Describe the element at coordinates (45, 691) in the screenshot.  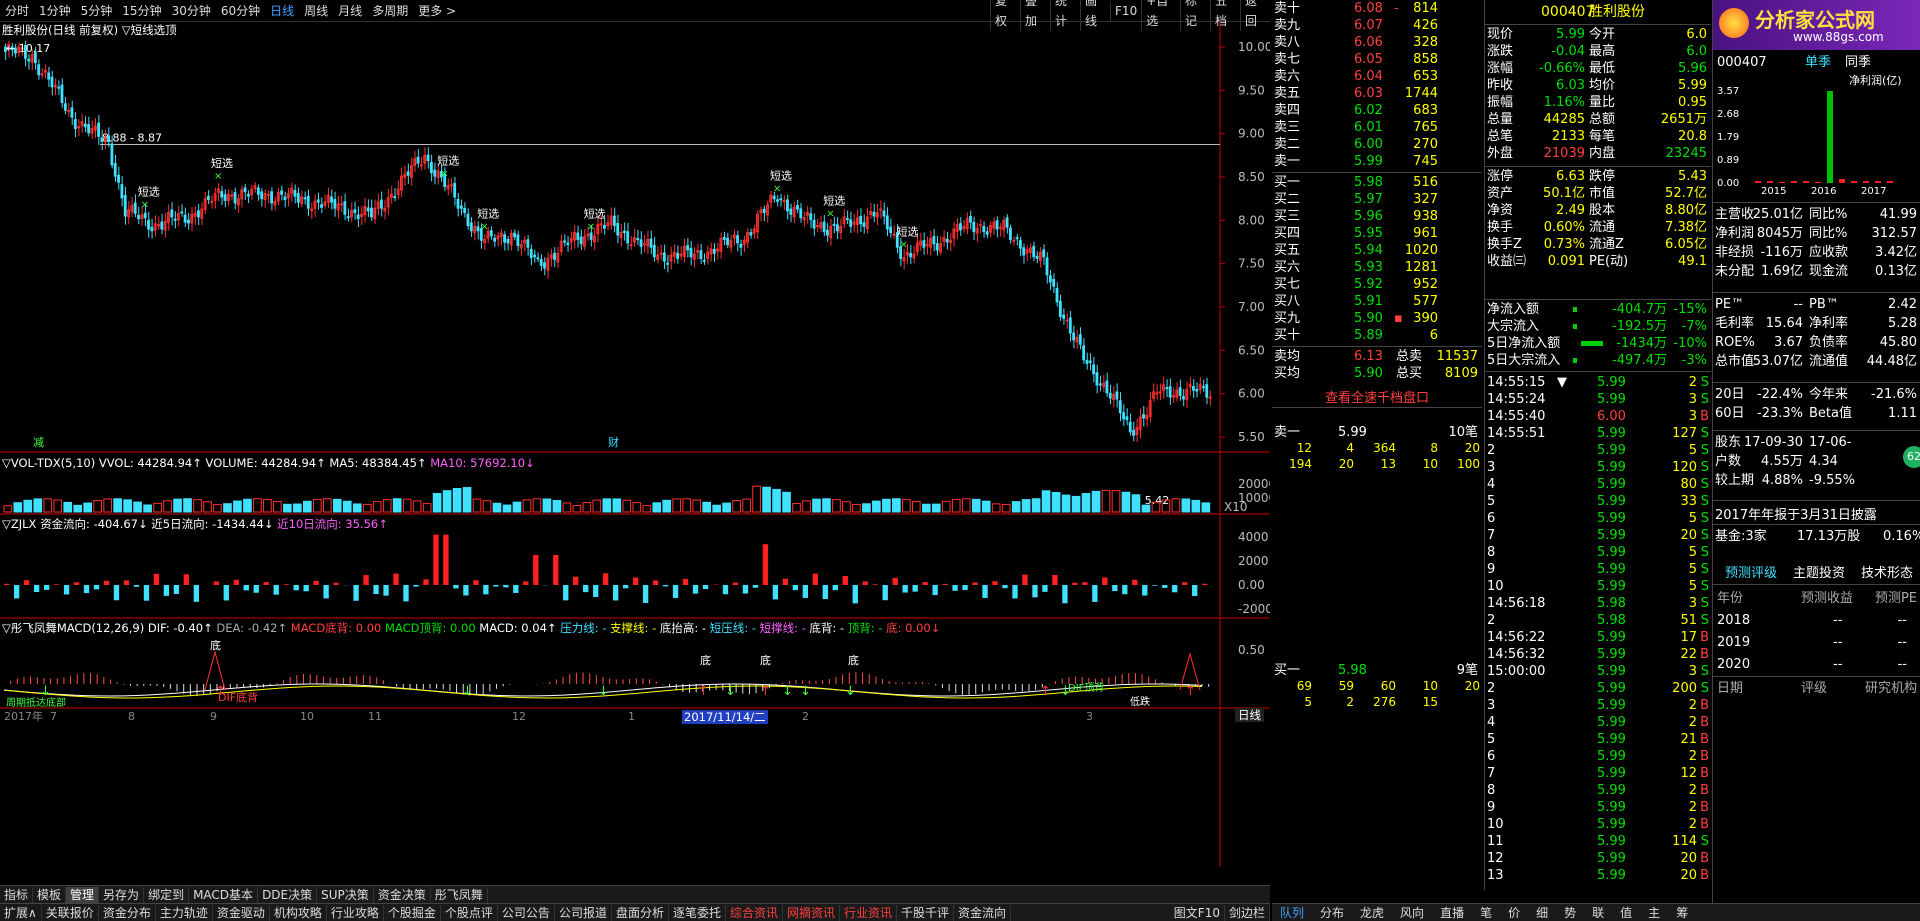
I see `arrow-down-icon: ↓` at that location.